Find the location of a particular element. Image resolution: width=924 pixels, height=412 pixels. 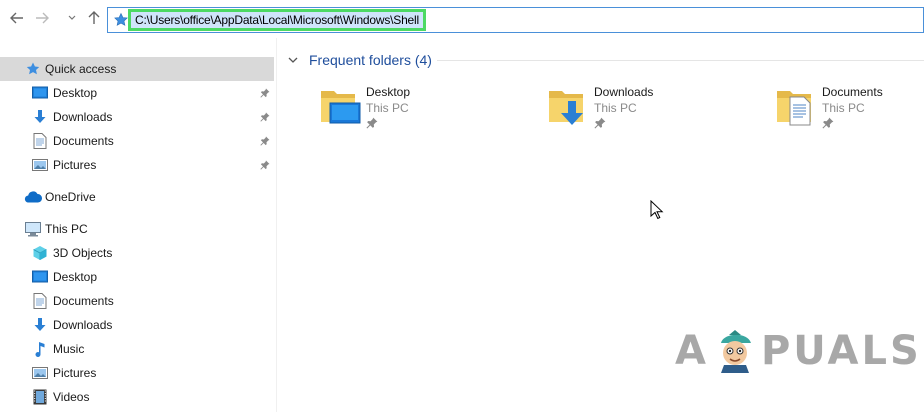

watermark-text-right: PUALS is located at coordinates (841, 351).